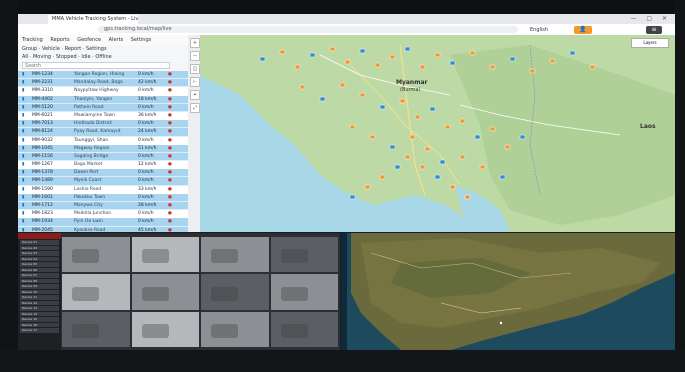  Describe the element at coordinates (539, 30) in the screenshot. I see `language-select: English` at that location.